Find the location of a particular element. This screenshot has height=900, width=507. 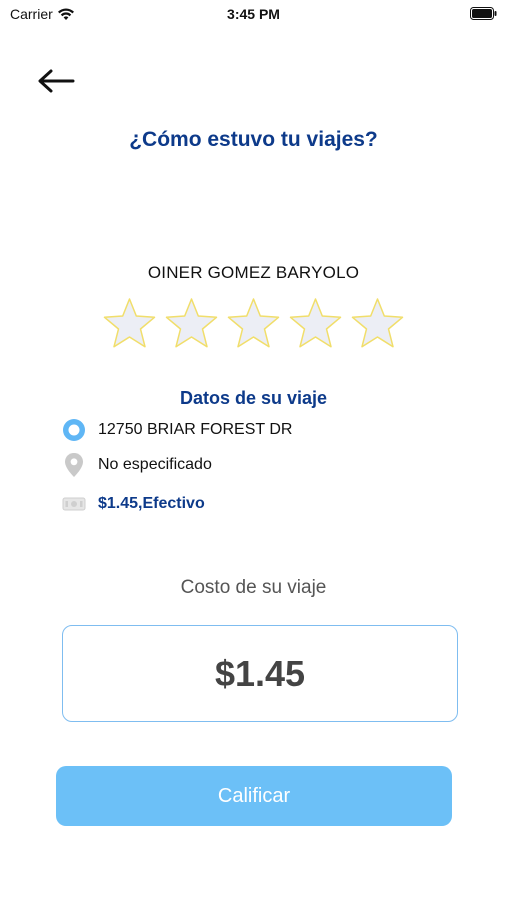

star-rating is located at coordinates (253, 324).